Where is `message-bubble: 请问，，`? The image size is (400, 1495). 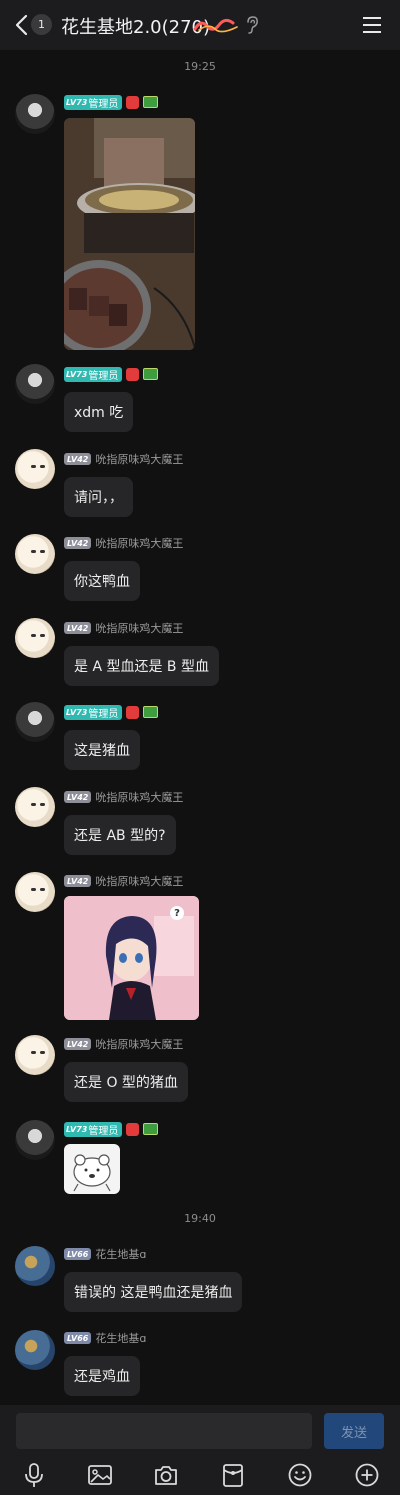 message-bubble: 请问，， is located at coordinates (98, 497).